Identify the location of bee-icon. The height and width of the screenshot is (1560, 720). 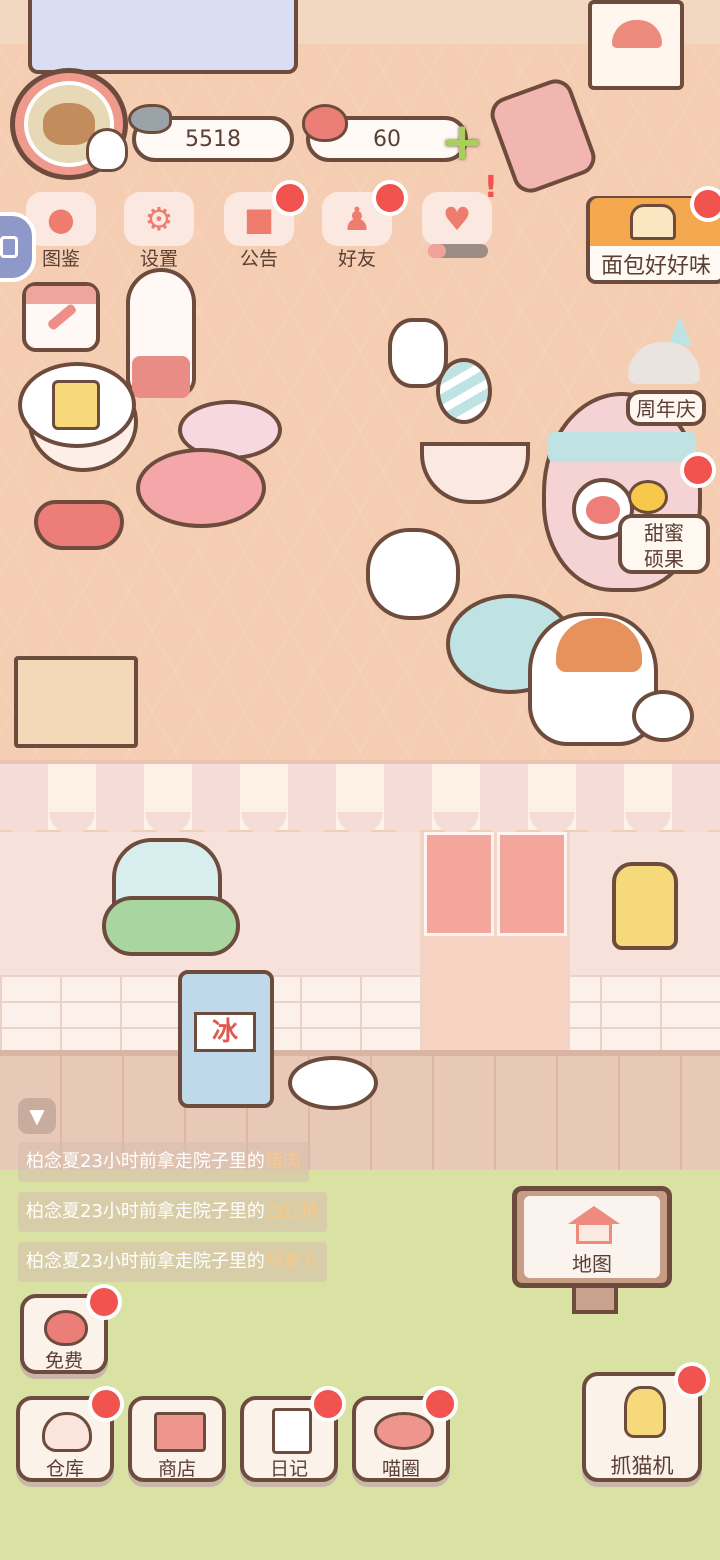
(648, 497).